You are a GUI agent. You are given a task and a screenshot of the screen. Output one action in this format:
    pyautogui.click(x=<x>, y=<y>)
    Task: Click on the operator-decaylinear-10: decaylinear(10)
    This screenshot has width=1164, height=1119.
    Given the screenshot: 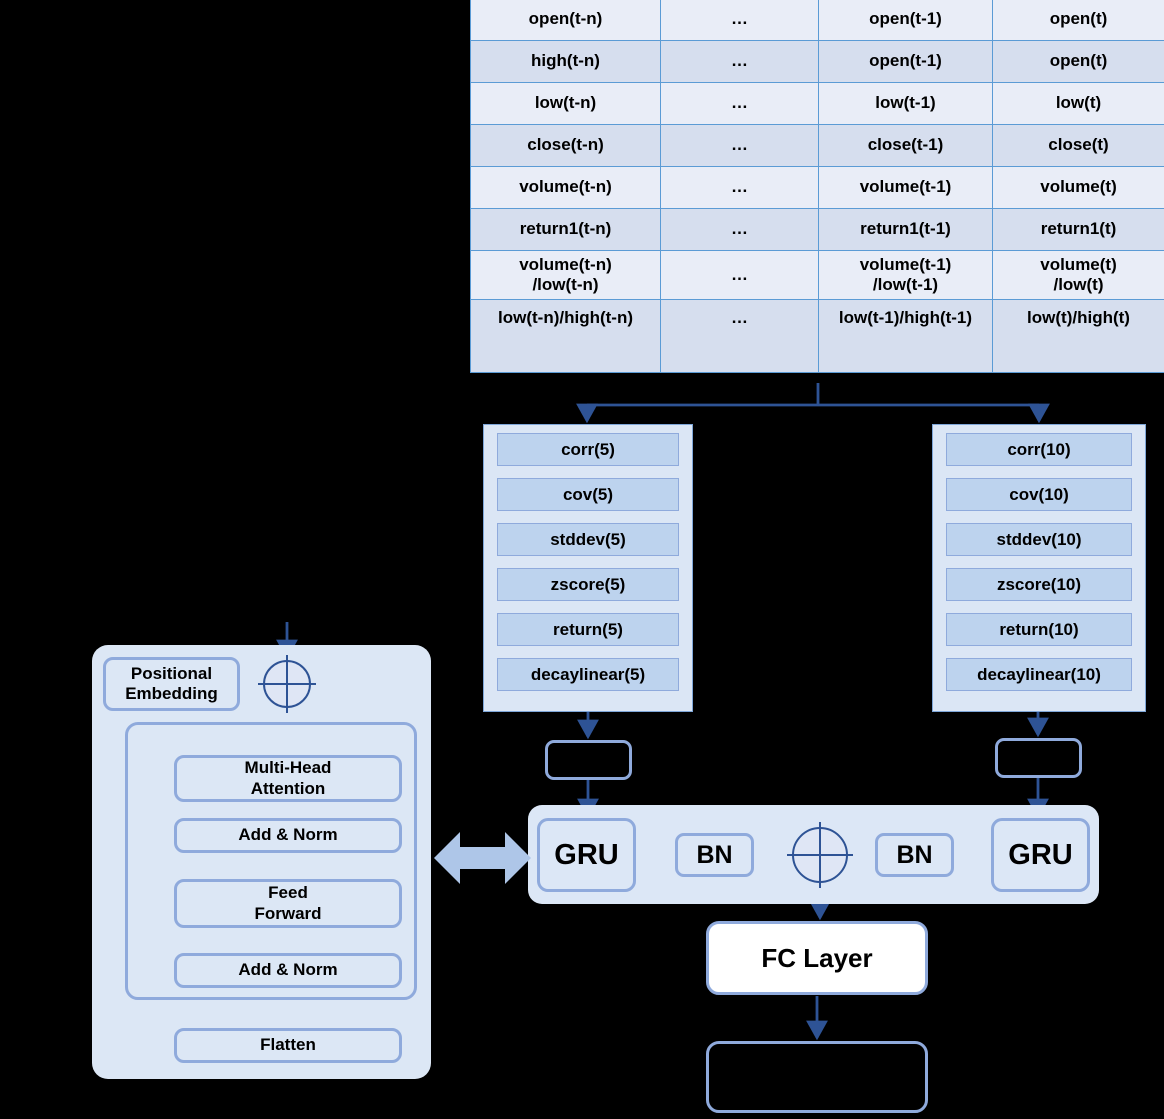 What is the action you would take?
    pyautogui.click(x=1039, y=674)
    